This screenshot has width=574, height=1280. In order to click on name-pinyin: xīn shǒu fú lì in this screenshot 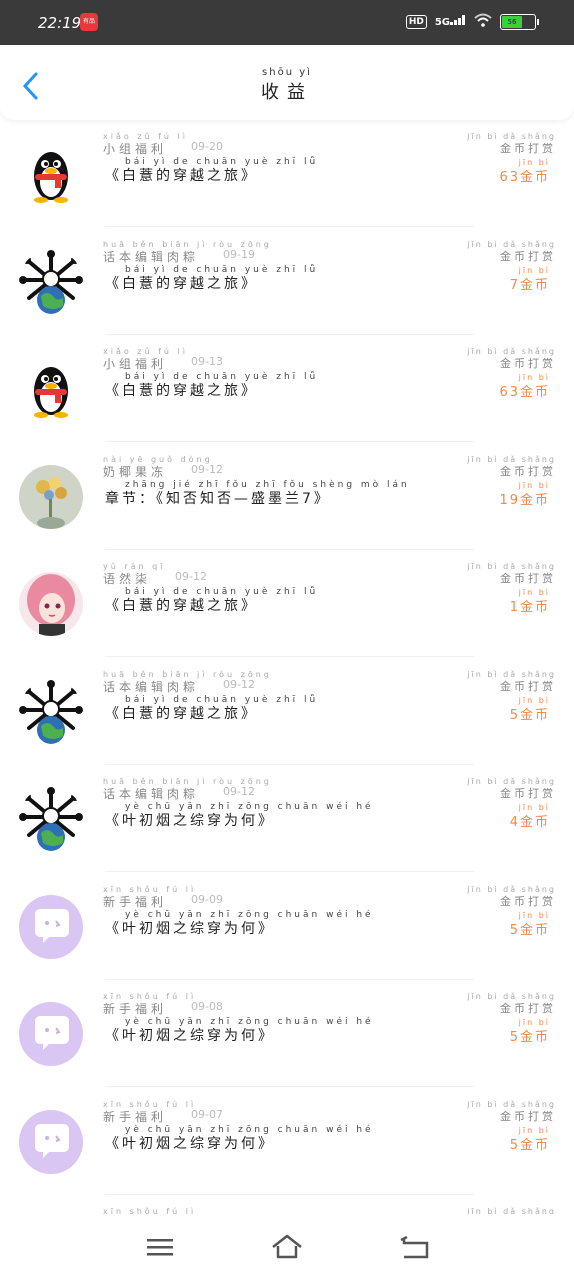, I will do `click(150, 1210)`.